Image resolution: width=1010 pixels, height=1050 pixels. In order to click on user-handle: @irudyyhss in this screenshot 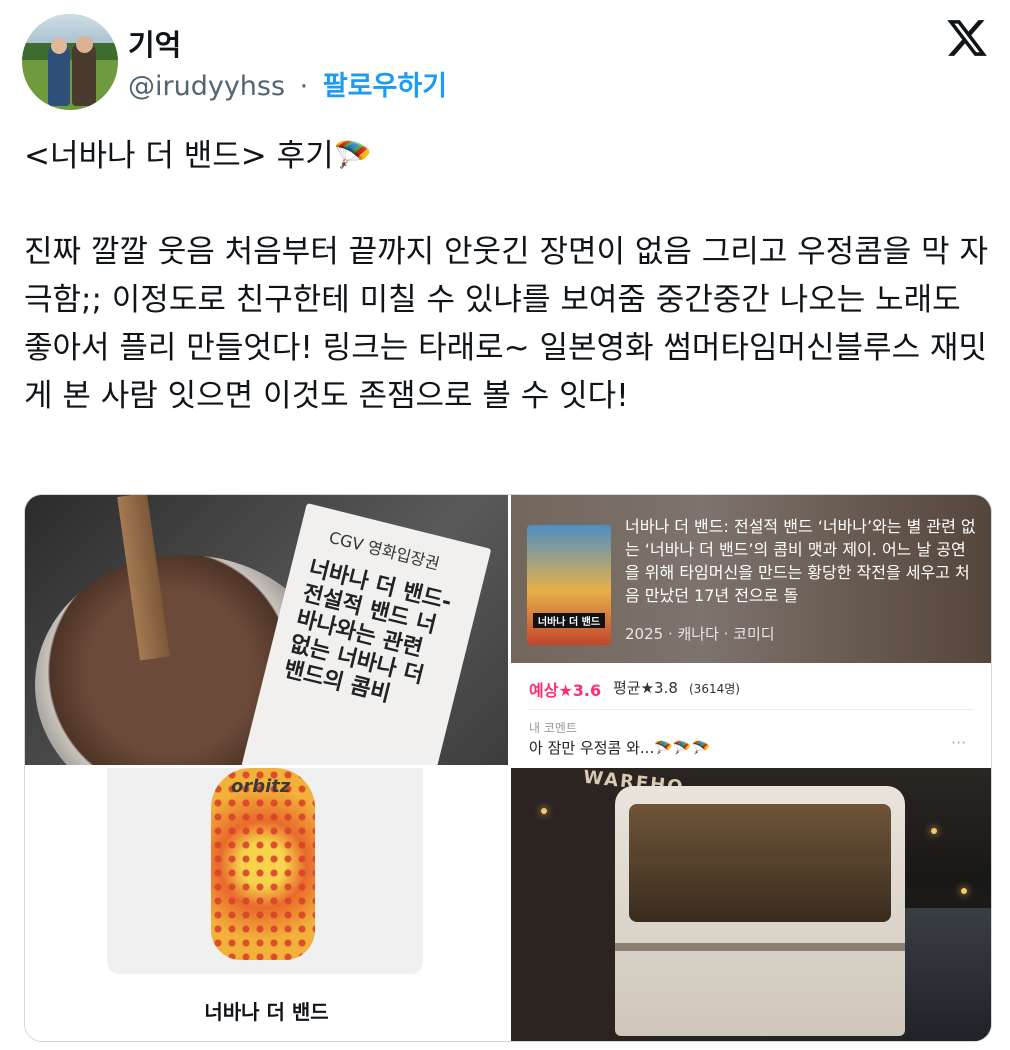, I will do `click(206, 86)`.